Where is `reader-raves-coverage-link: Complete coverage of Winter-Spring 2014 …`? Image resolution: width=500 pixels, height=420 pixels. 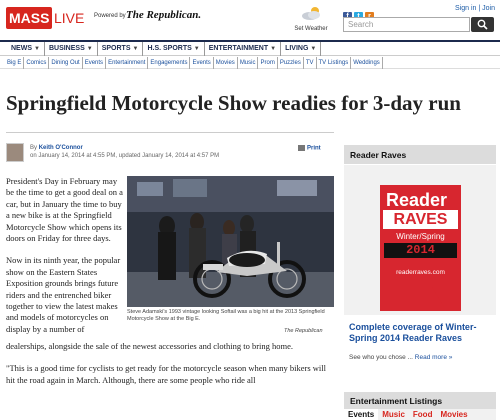 reader-raves-coverage-link: Complete coverage of Winter-Spring 2014 … is located at coordinates (422, 333).